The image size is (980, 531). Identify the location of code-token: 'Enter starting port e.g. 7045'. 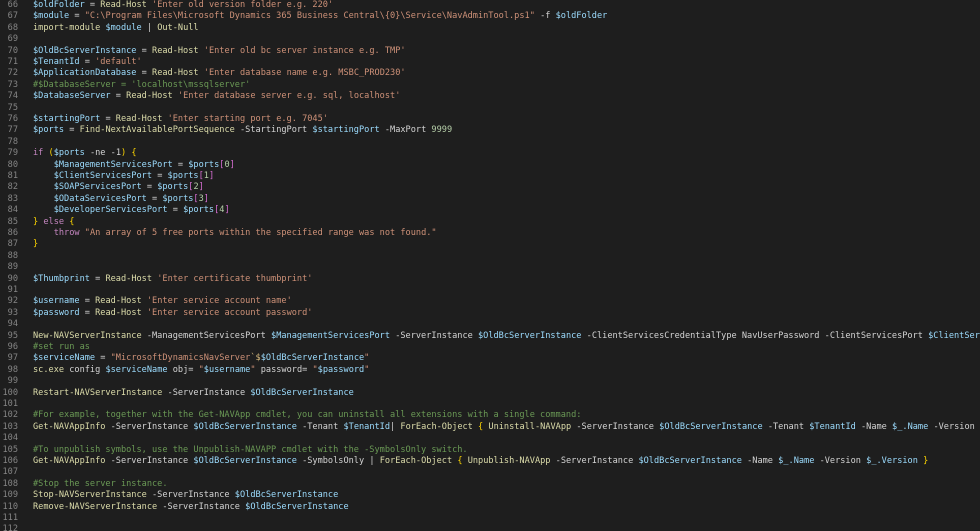
(247, 119).